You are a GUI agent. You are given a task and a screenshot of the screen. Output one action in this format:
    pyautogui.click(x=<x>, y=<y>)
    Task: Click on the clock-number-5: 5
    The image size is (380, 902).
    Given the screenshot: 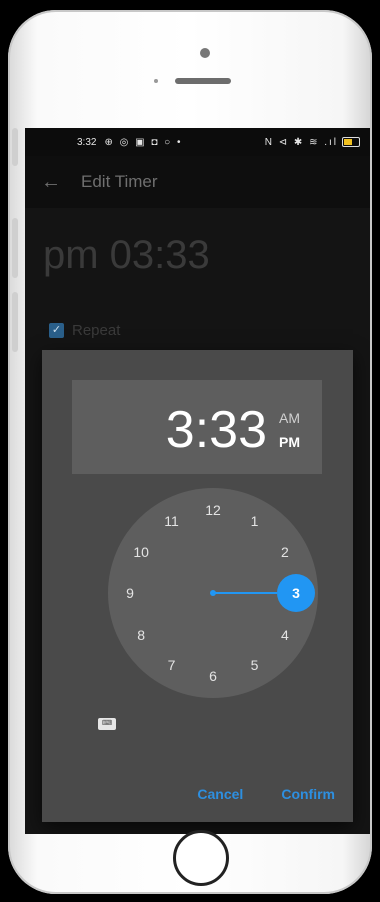 What is the action you would take?
    pyautogui.click(x=255, y=665)
    